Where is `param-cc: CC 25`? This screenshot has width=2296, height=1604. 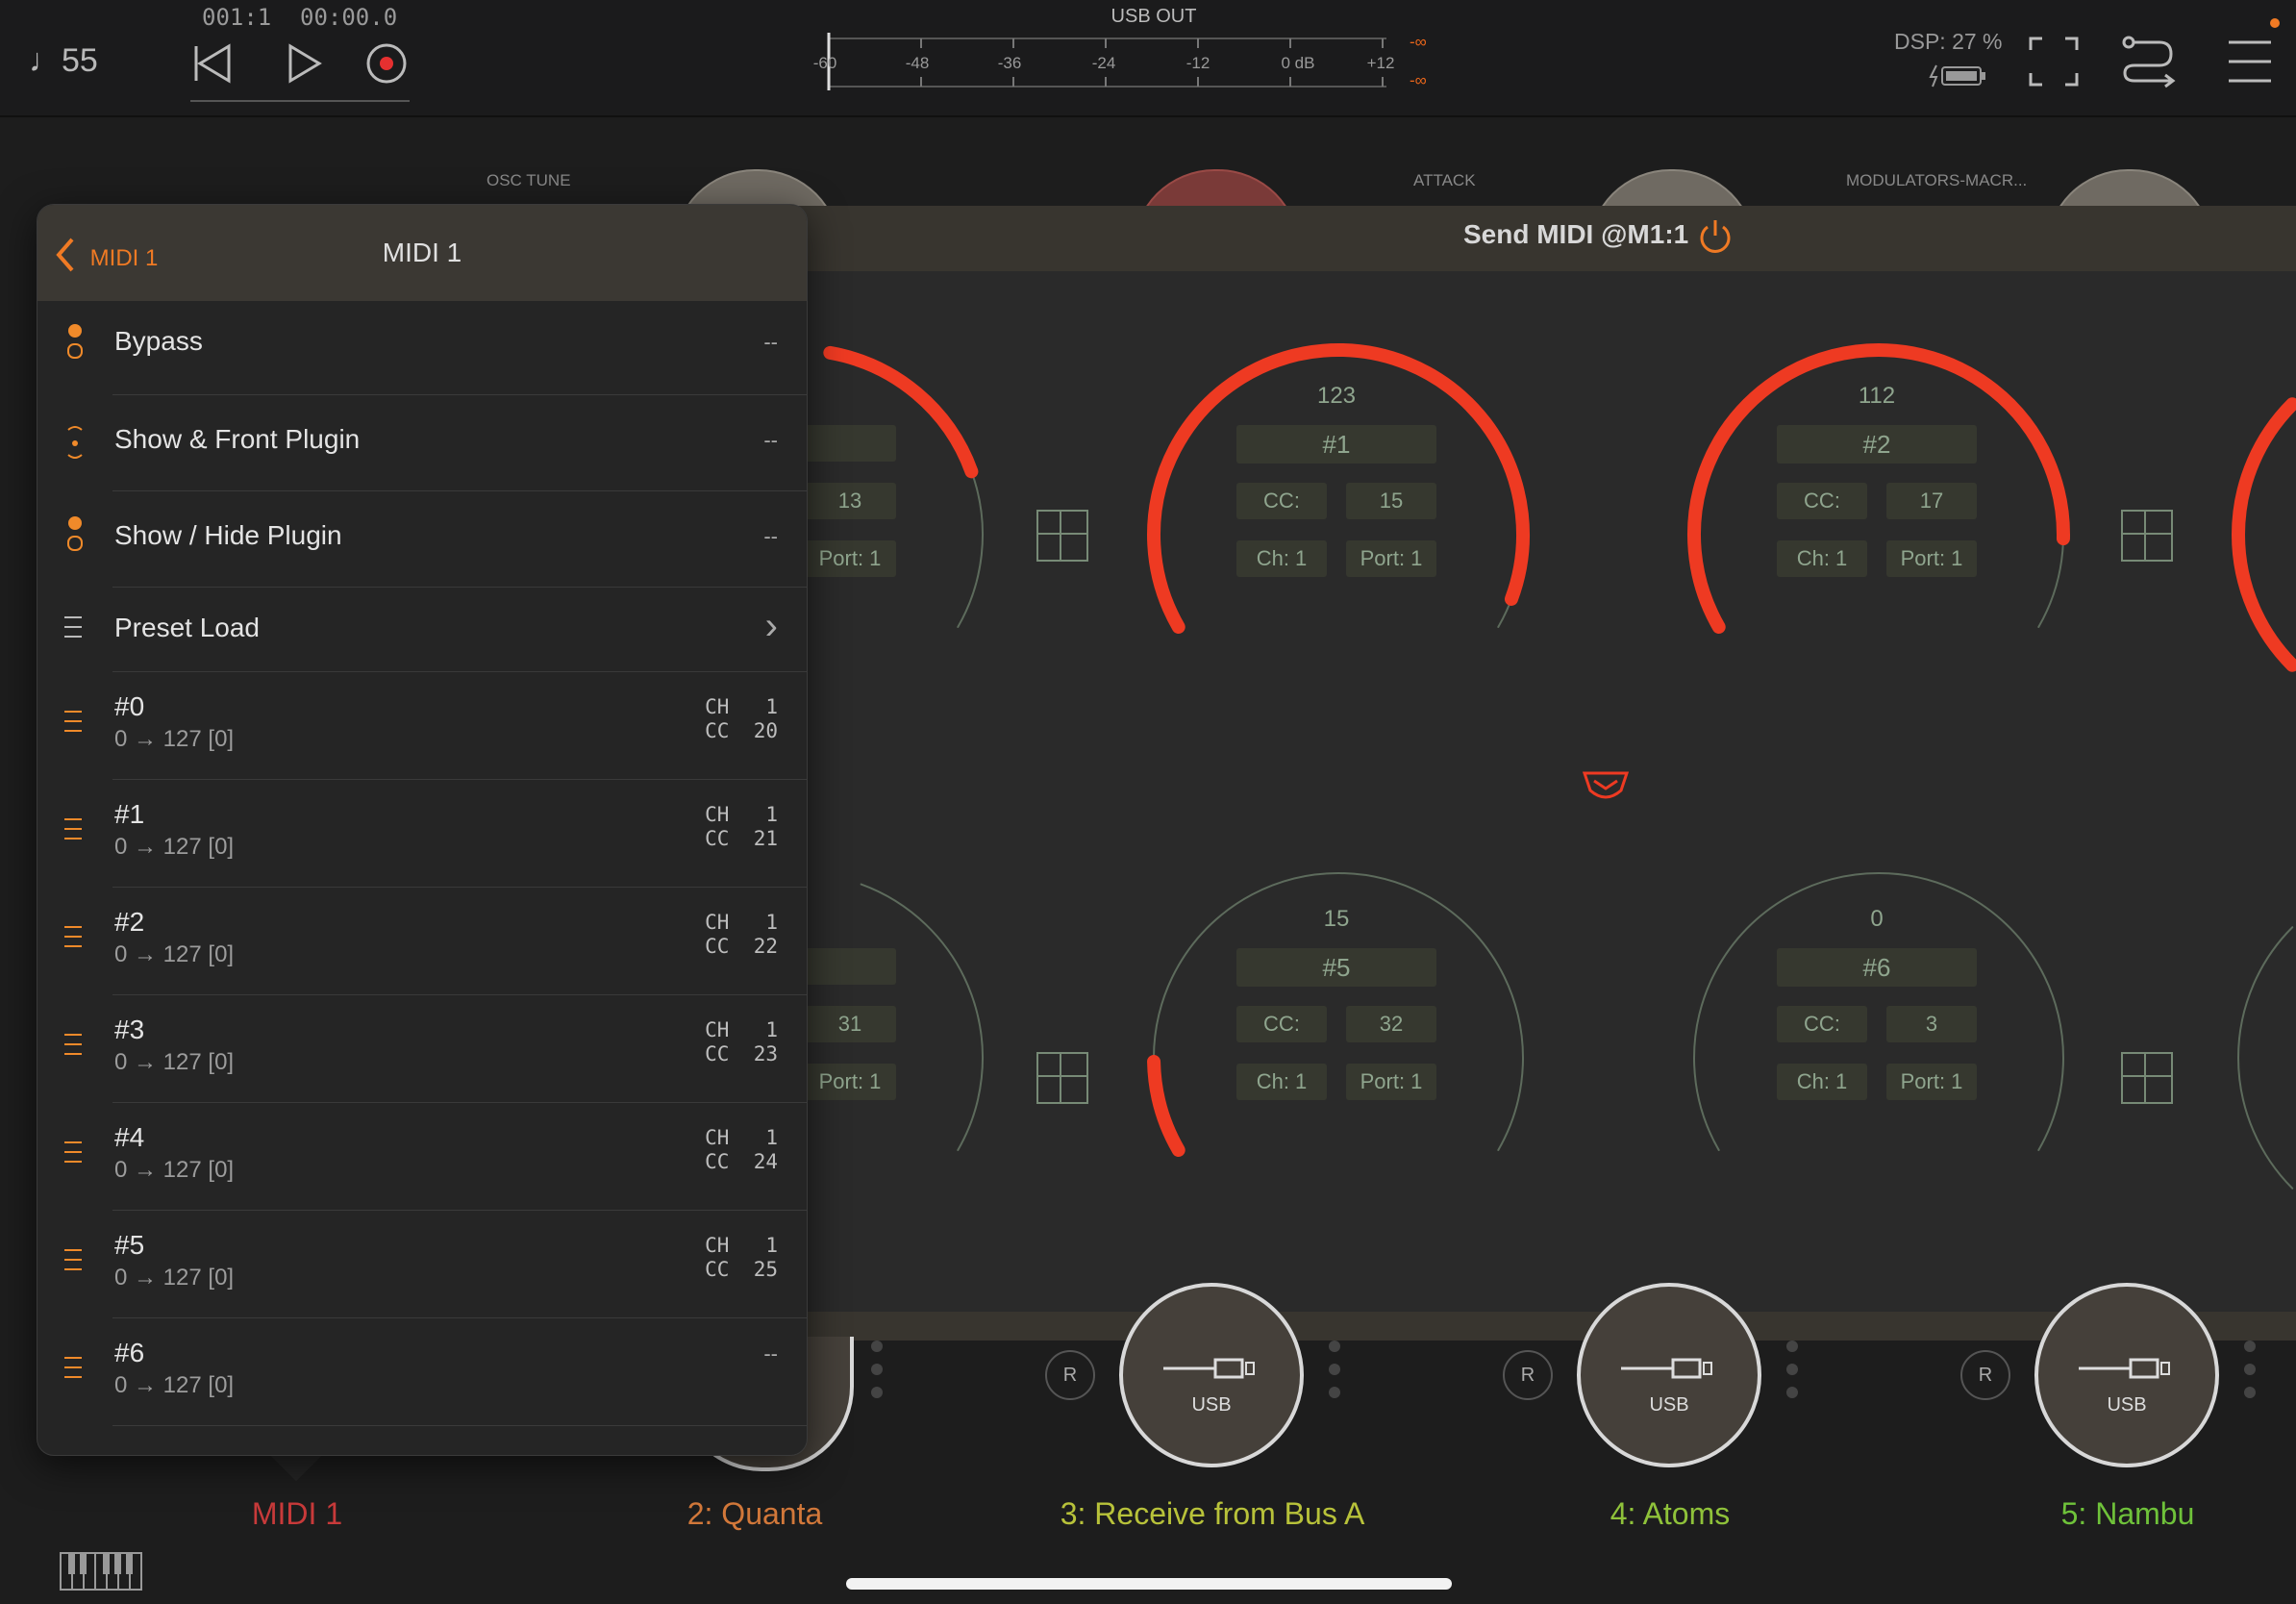 param-cc: CC 25 is located at coordinates (741, 1269).